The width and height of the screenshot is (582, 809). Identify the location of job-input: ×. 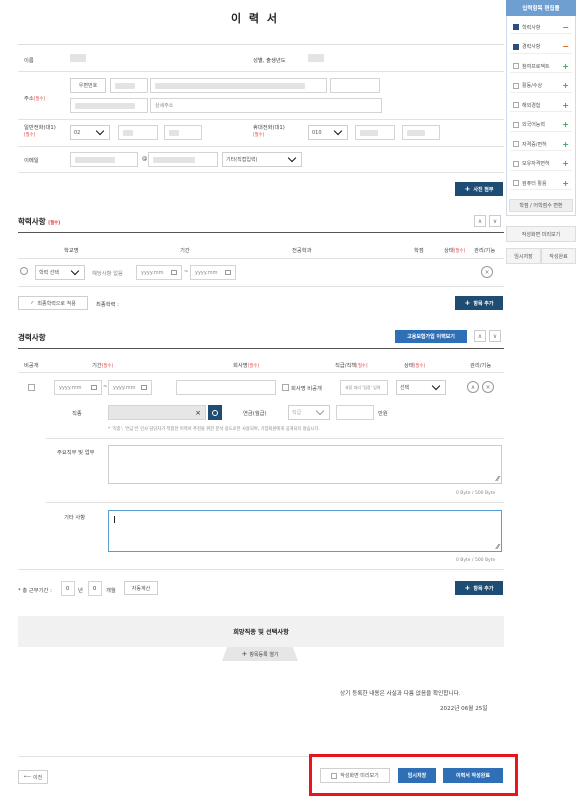
(157, 412).